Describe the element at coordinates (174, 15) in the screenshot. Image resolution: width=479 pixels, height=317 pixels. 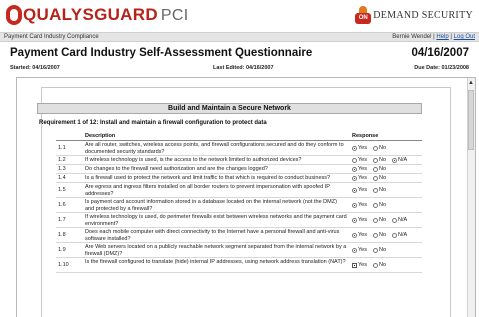
I see `logo-secondary: PCI` at that location.